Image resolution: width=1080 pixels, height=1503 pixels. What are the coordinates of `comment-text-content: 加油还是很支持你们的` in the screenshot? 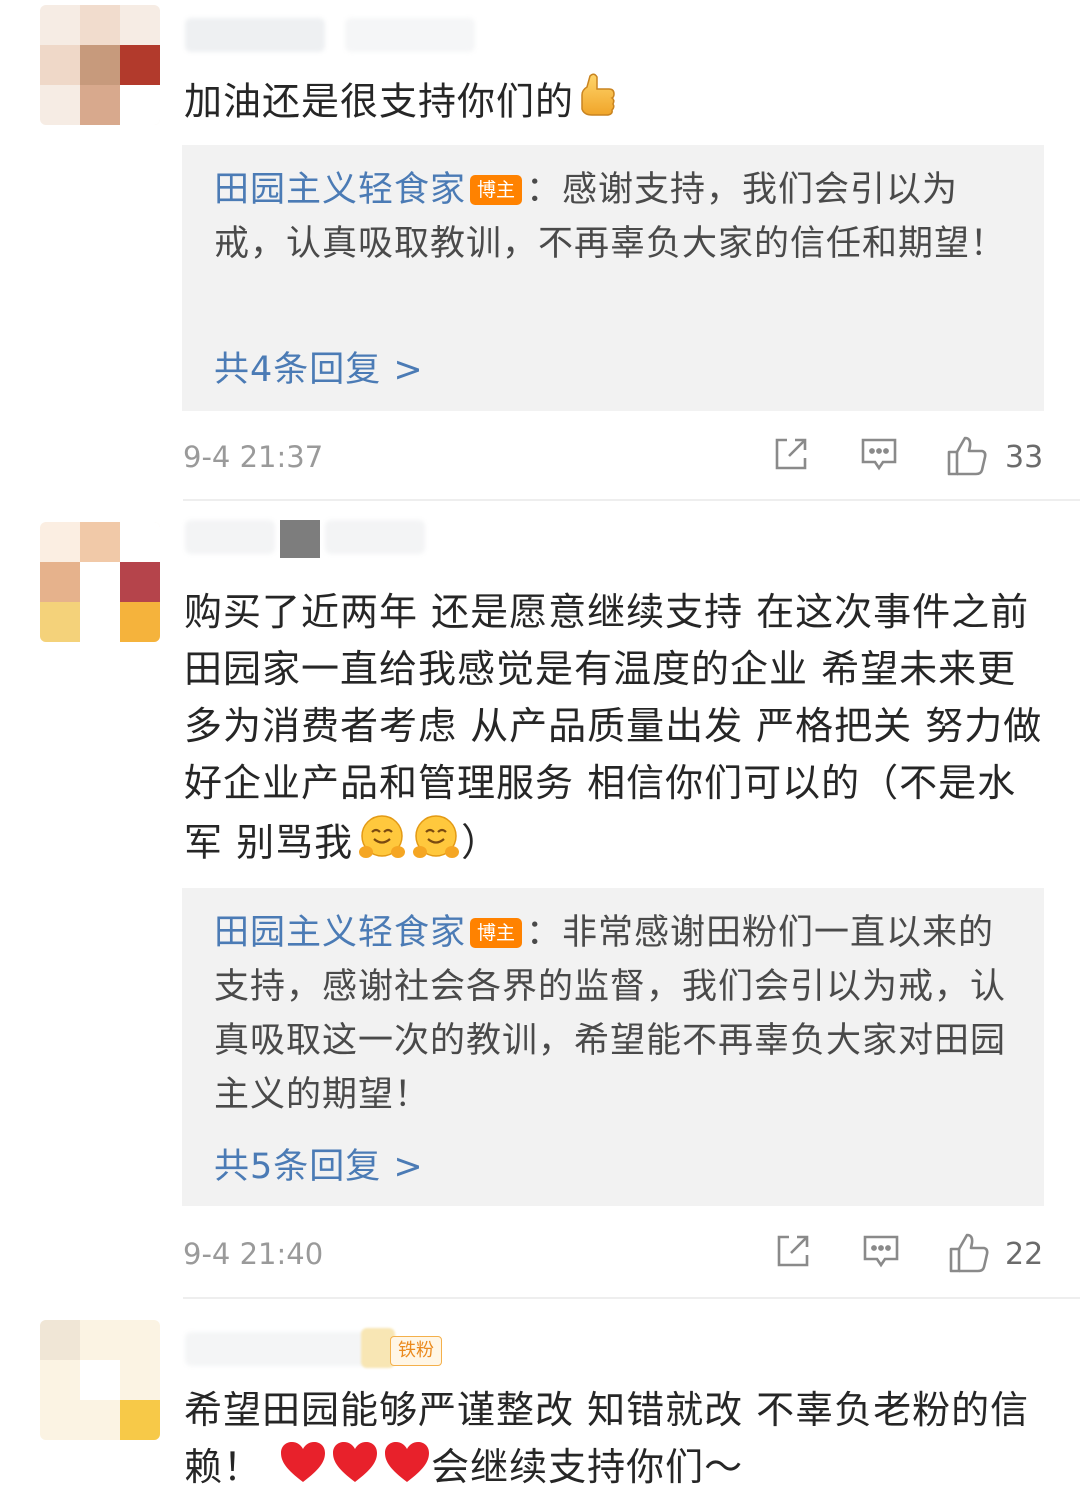 It's located at (379, 101).